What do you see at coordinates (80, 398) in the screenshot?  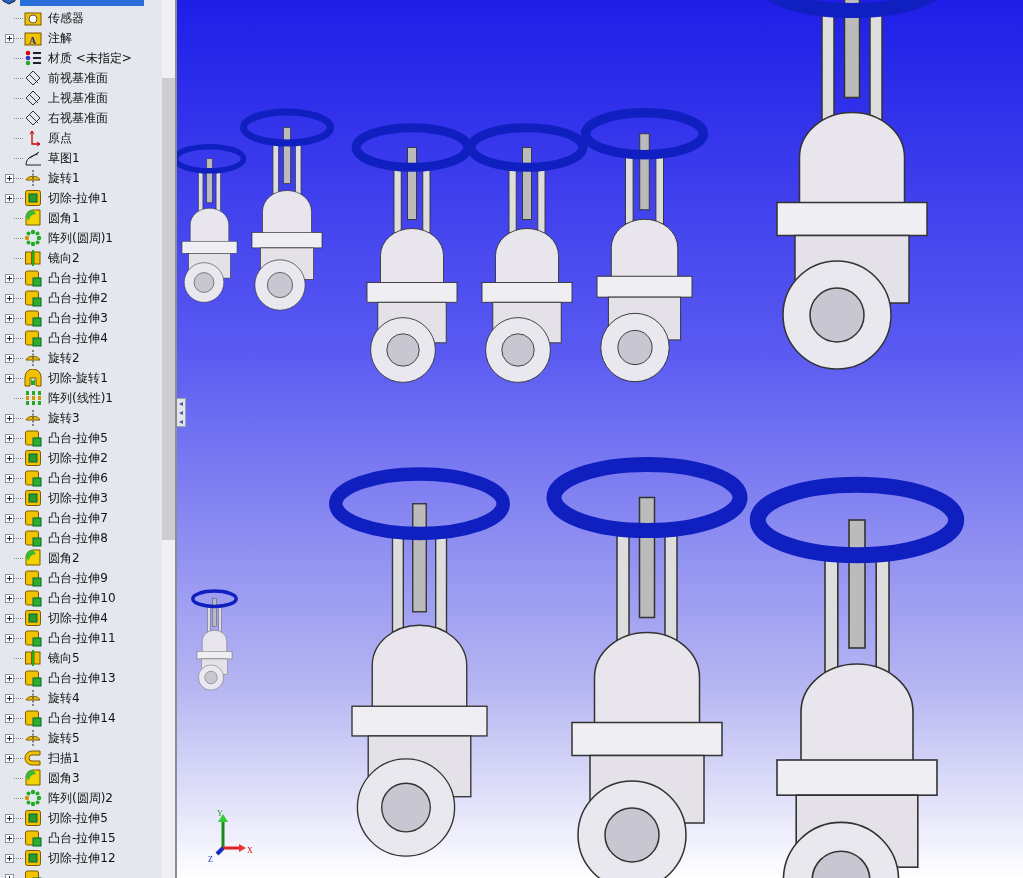 I see `feature-tree-item: 阵列(线性)1` at bounding box center [80, 398].